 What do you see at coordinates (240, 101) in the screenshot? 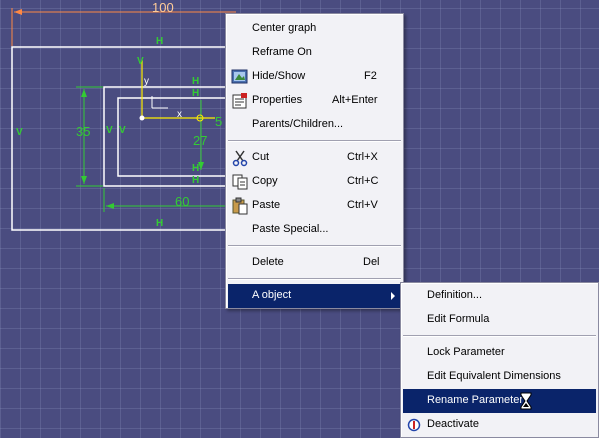
I see `properties-icon` at bounding box center [240, 101].